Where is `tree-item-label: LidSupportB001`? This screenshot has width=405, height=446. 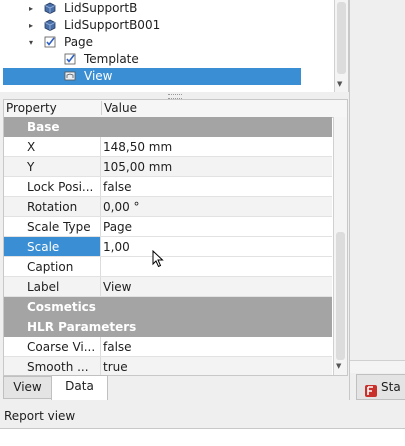 tree-item-label: LidSupportB001 is located at coordinates (112, 25).